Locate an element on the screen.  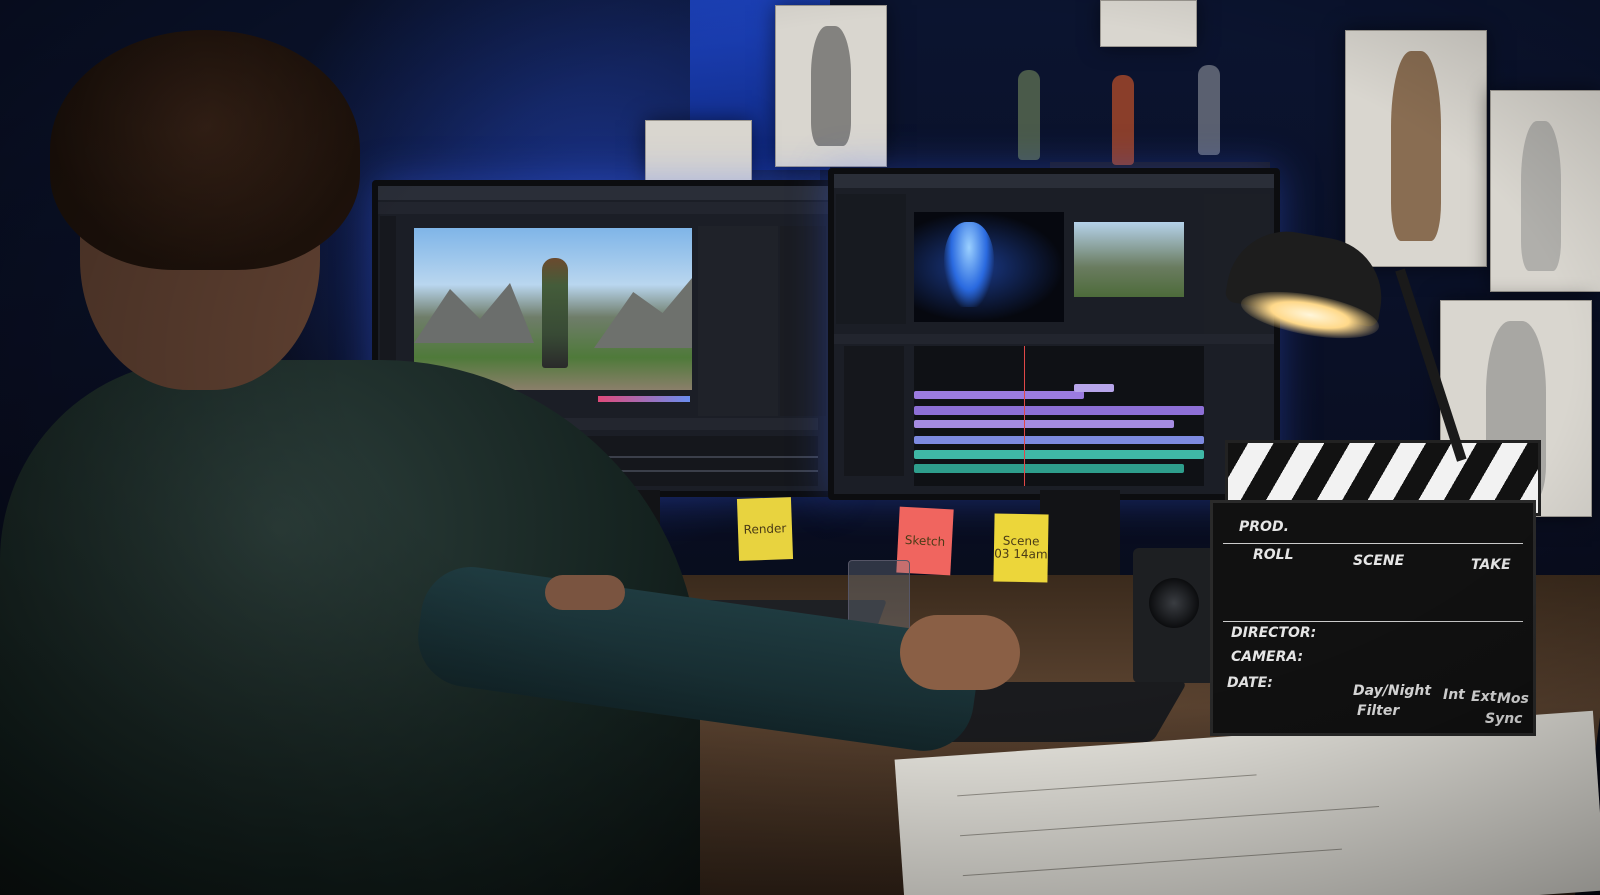
speaker is located at coordinates (1174, 615).